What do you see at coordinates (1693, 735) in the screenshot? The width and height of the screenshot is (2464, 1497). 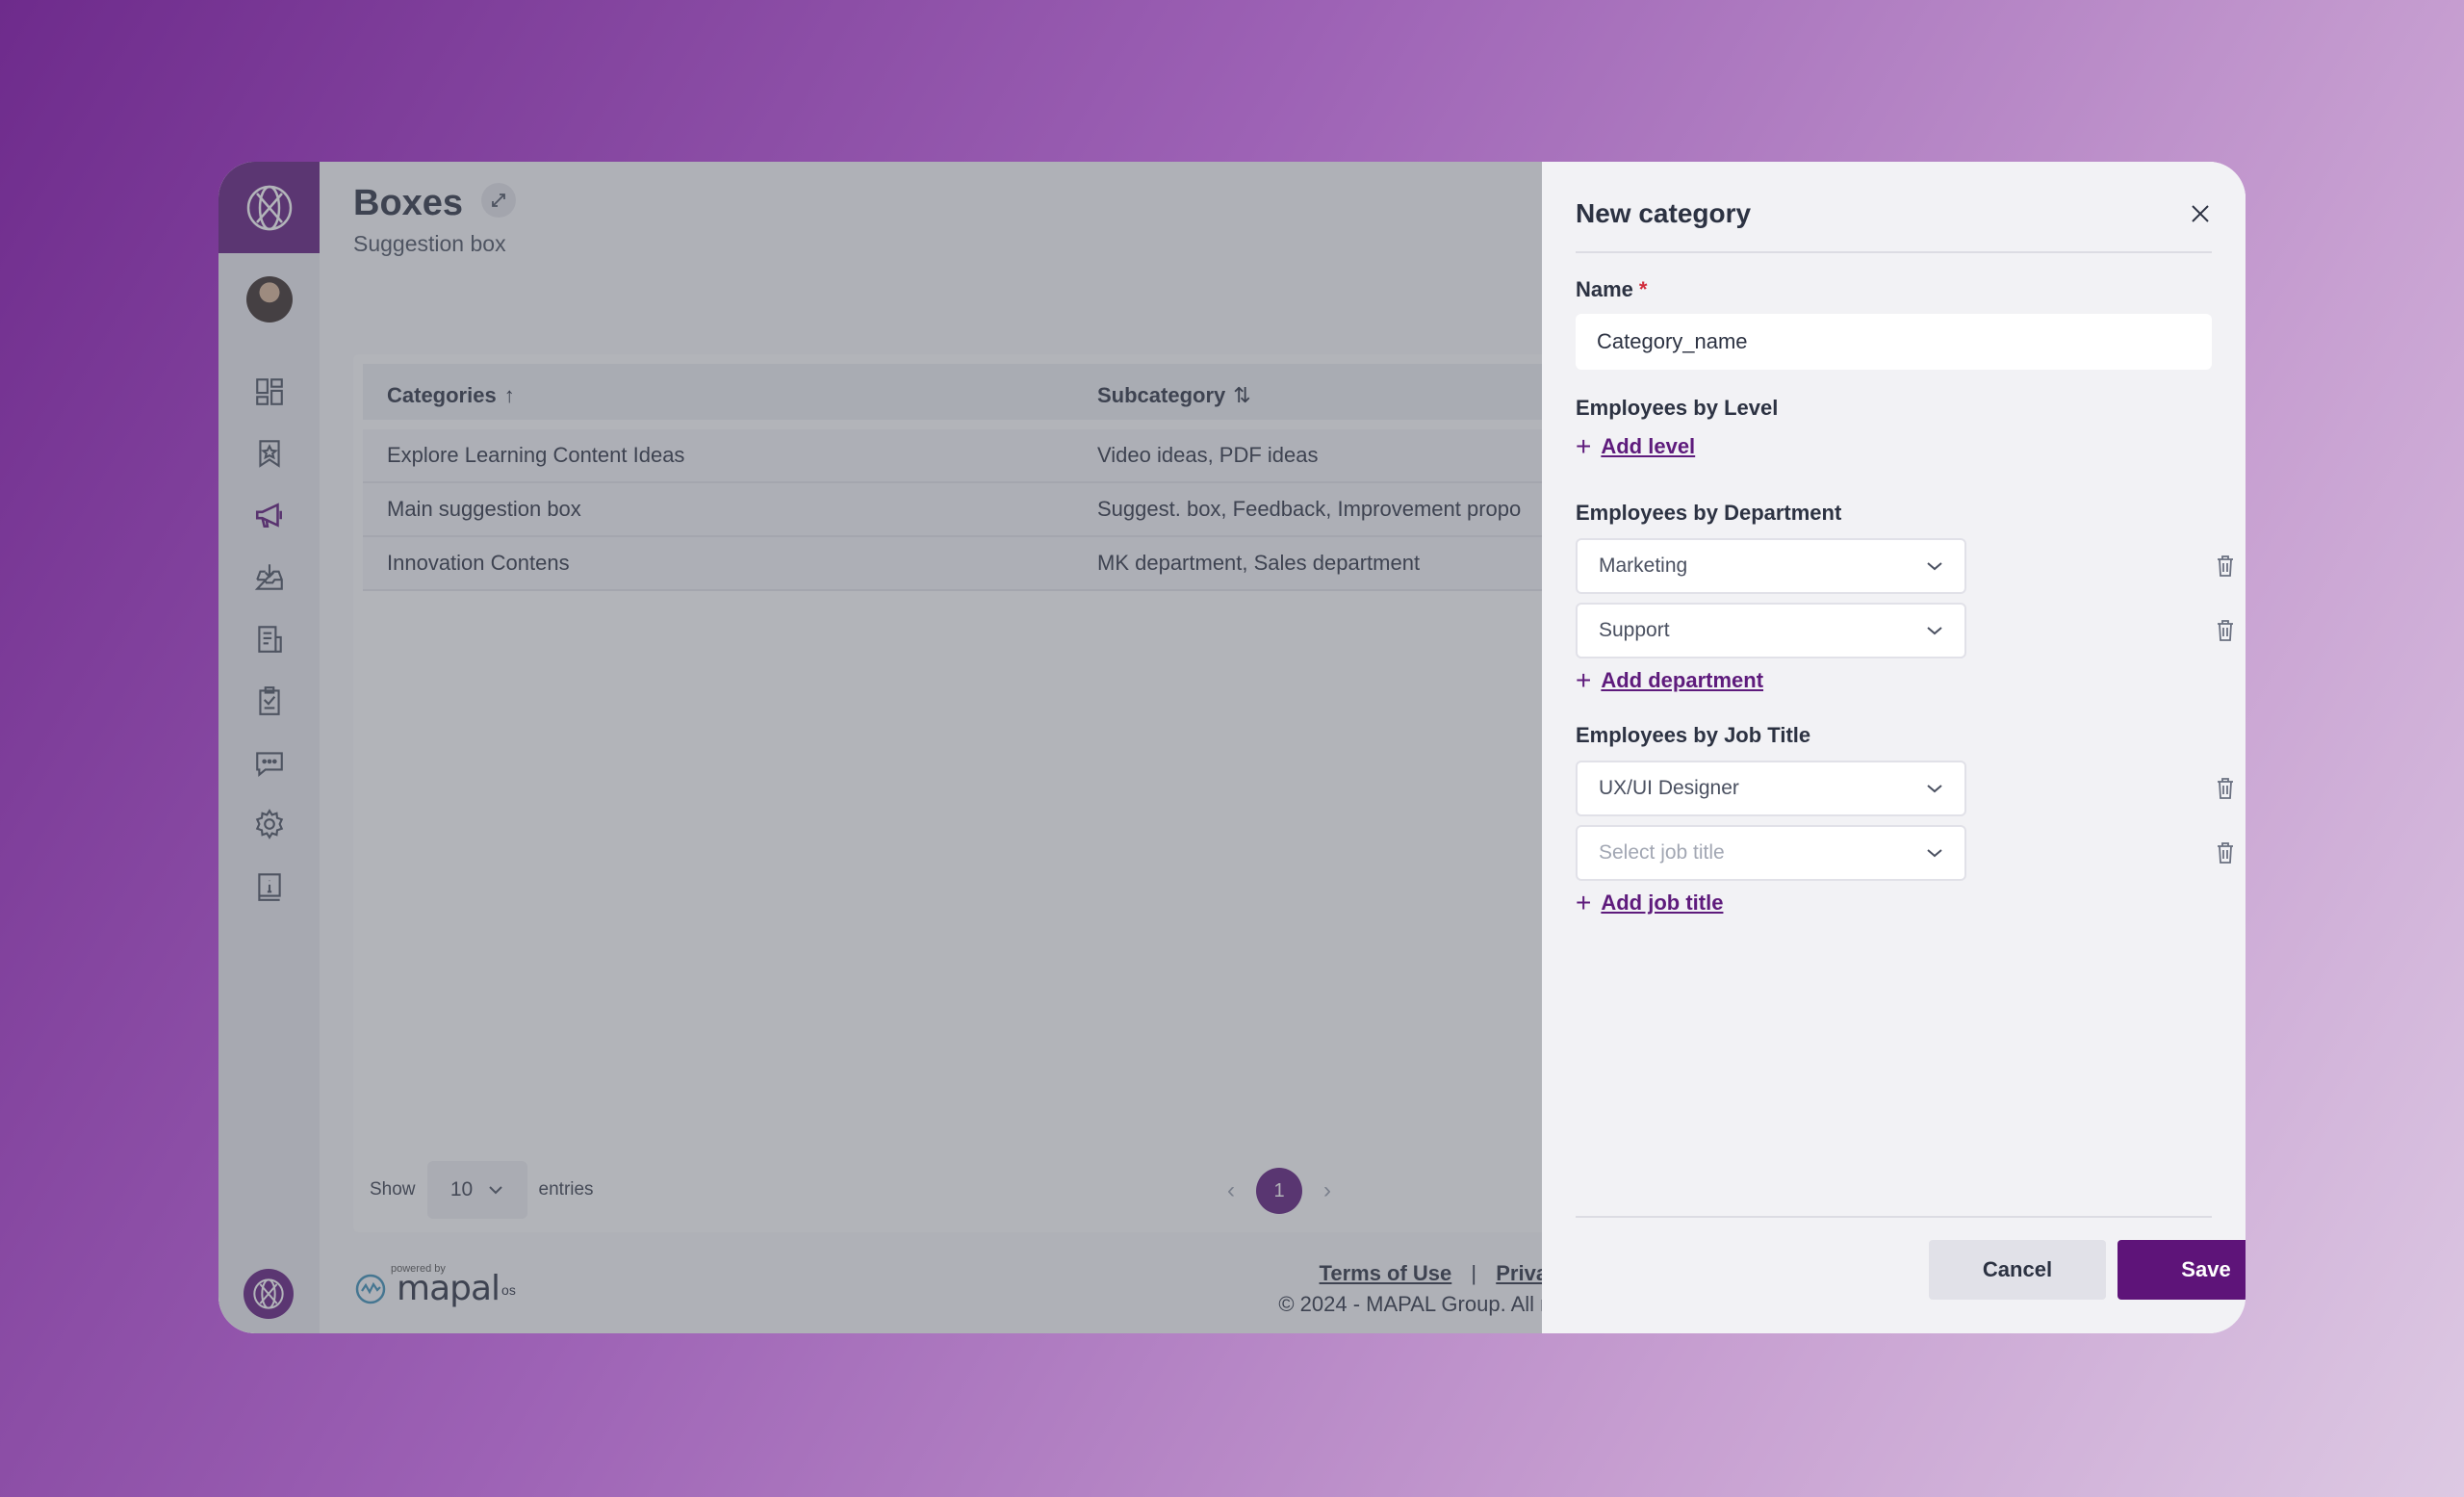 I see `job-title-label: Employees by Job Title` at bounding box center [1693, 735].